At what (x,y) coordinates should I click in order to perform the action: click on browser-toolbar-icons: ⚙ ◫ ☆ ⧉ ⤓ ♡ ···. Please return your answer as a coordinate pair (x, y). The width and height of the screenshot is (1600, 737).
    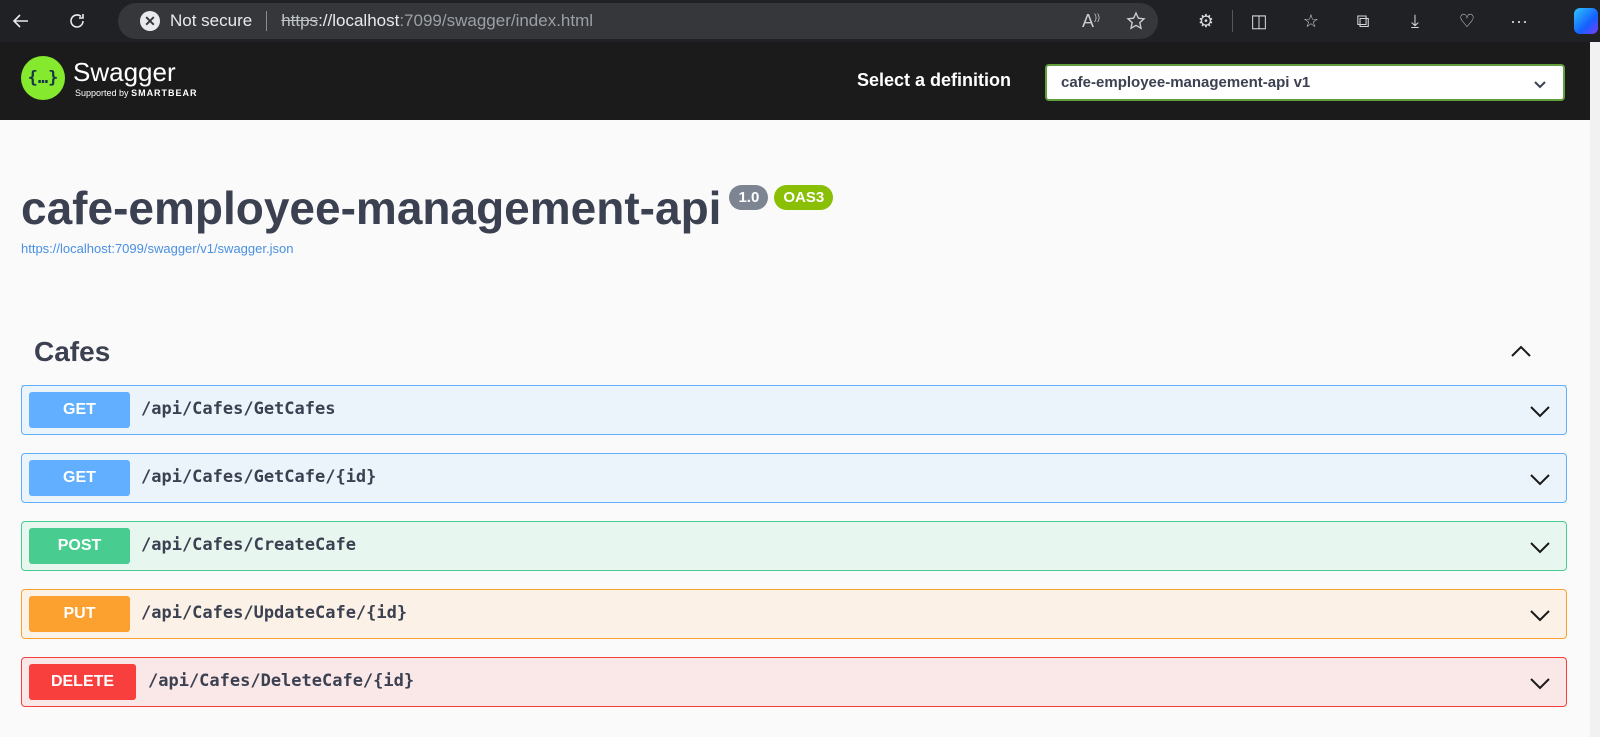
    Looking at the image, I should click on (1362, 21).